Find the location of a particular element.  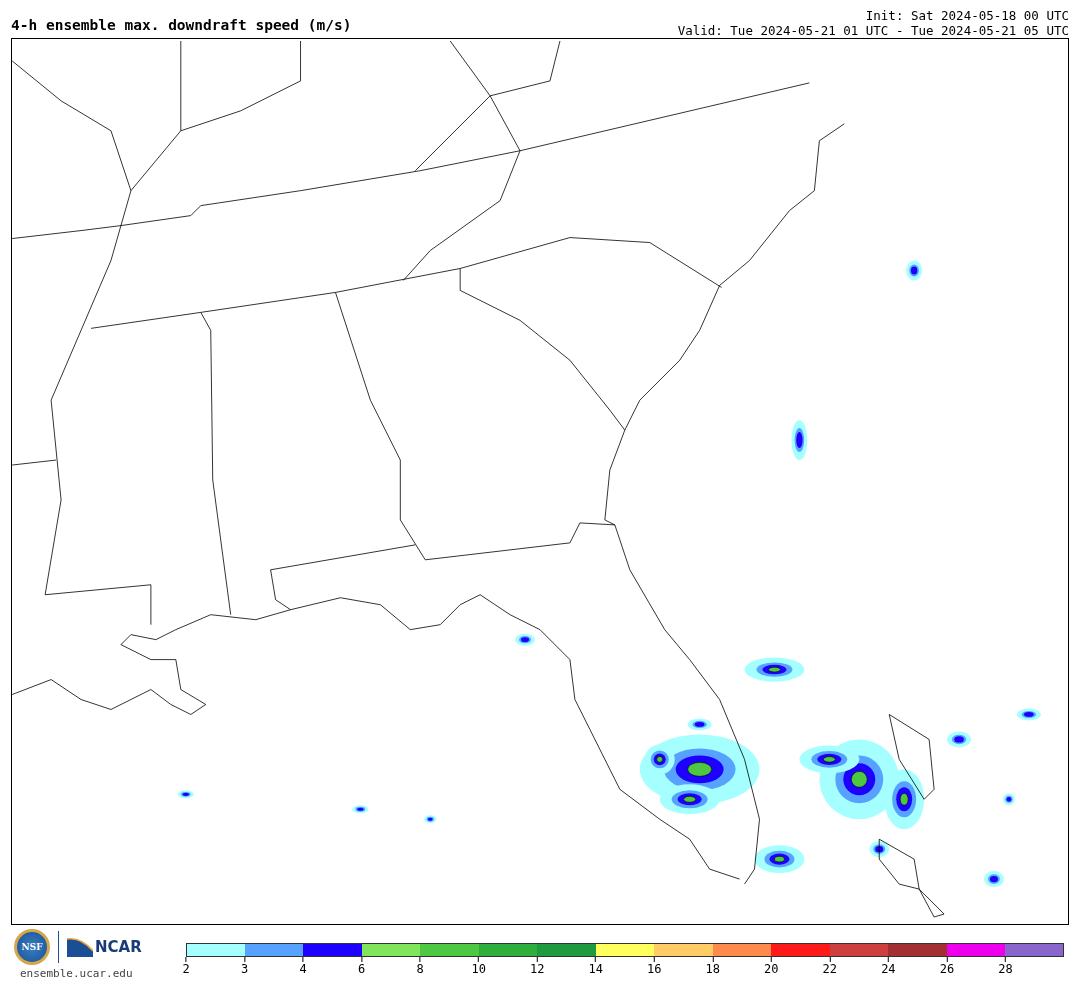

scale-label: 6 is located at coordinates (362, 969).